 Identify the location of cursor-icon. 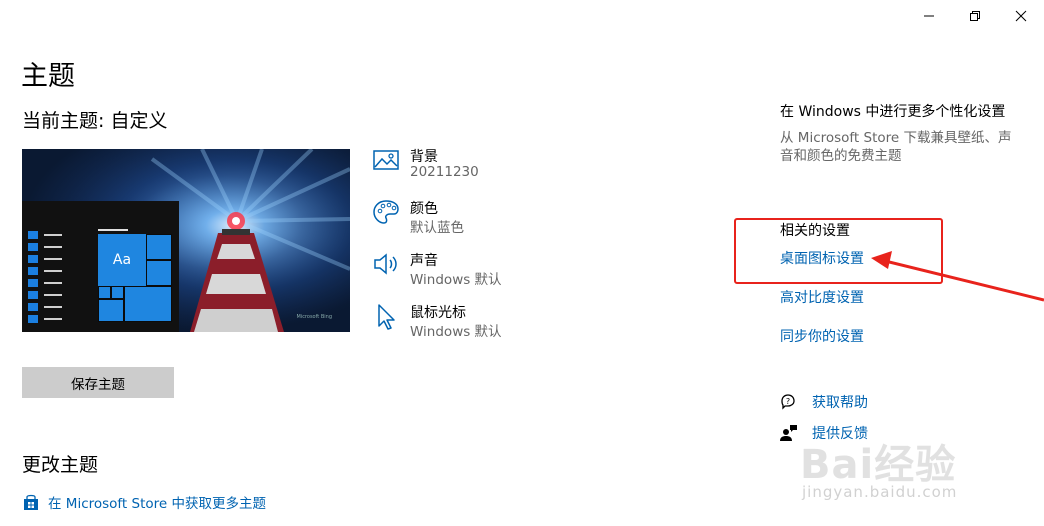
(386, 317).